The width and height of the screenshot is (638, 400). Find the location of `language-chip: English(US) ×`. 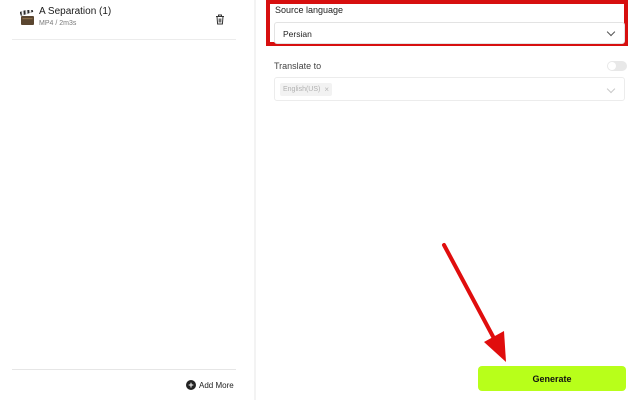

language-chip: English(US) × is located at coordinates (306, 89).